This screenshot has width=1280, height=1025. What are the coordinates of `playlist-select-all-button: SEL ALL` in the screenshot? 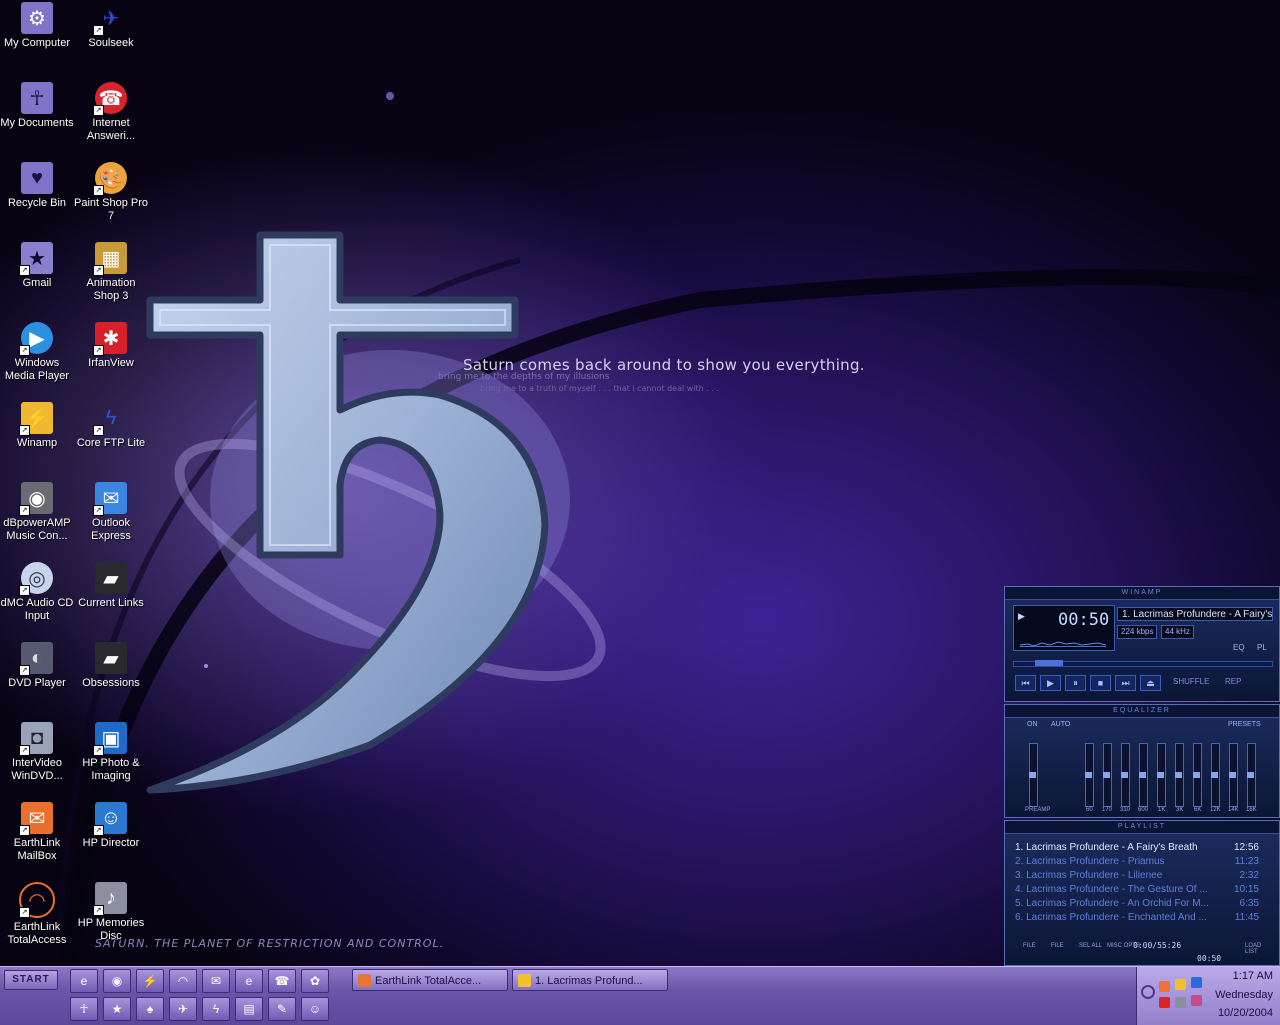 It's located at (1090, 946).